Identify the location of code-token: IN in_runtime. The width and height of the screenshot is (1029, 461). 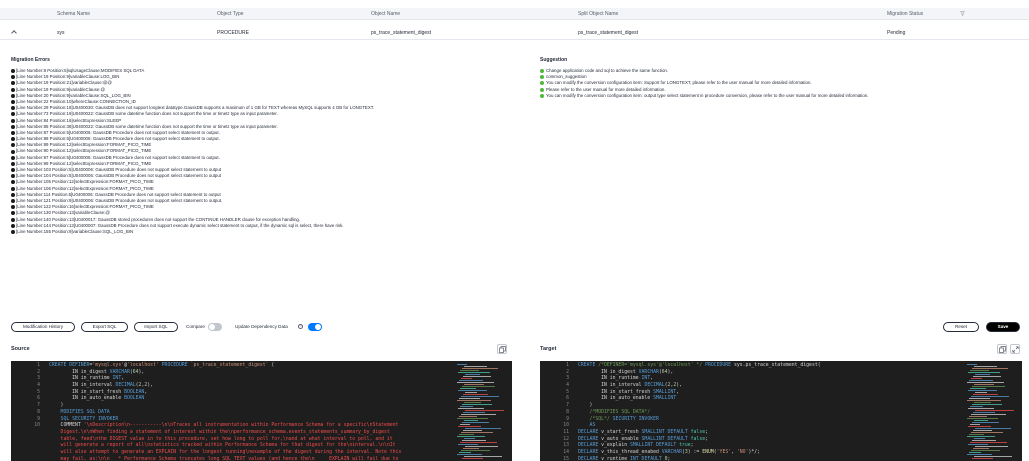
(610, 379).